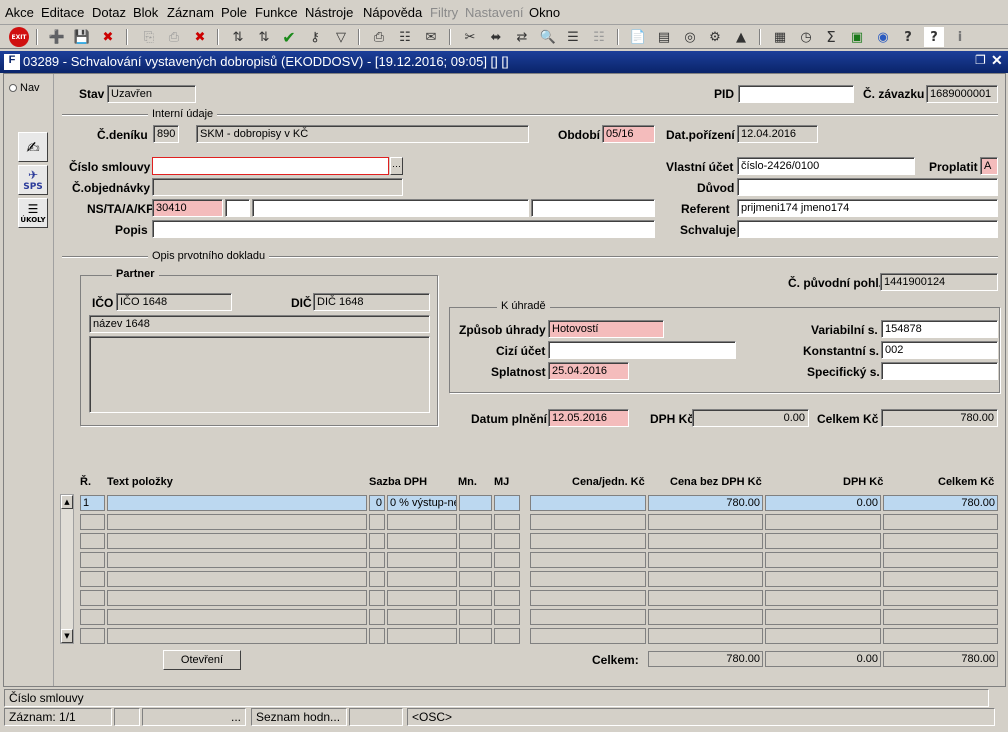 This screenshot has width=1008, height=732. Describe the element at coordinates (715, 37) in the screenshot. I see `settings-icon: ⚙` at that location.